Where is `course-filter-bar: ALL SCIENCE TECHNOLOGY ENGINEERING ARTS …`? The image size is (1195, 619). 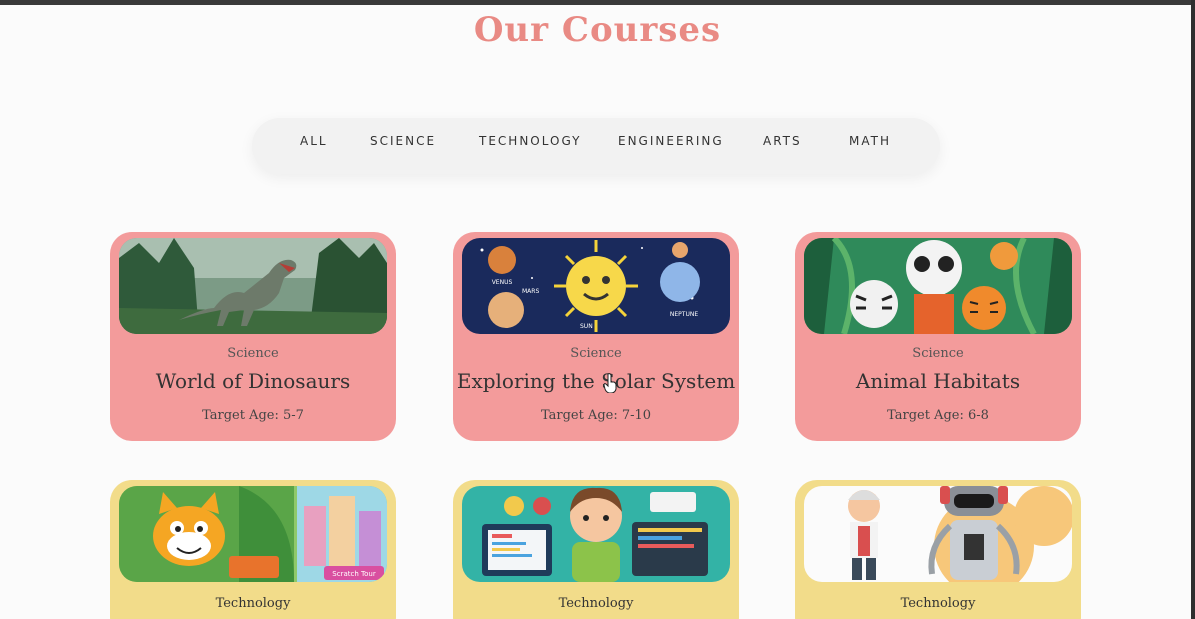 course-filter-bar: ALL SCIENCE TECHNOLOGY ENGINEERING ARTS … is located at coordinates (596, 146).